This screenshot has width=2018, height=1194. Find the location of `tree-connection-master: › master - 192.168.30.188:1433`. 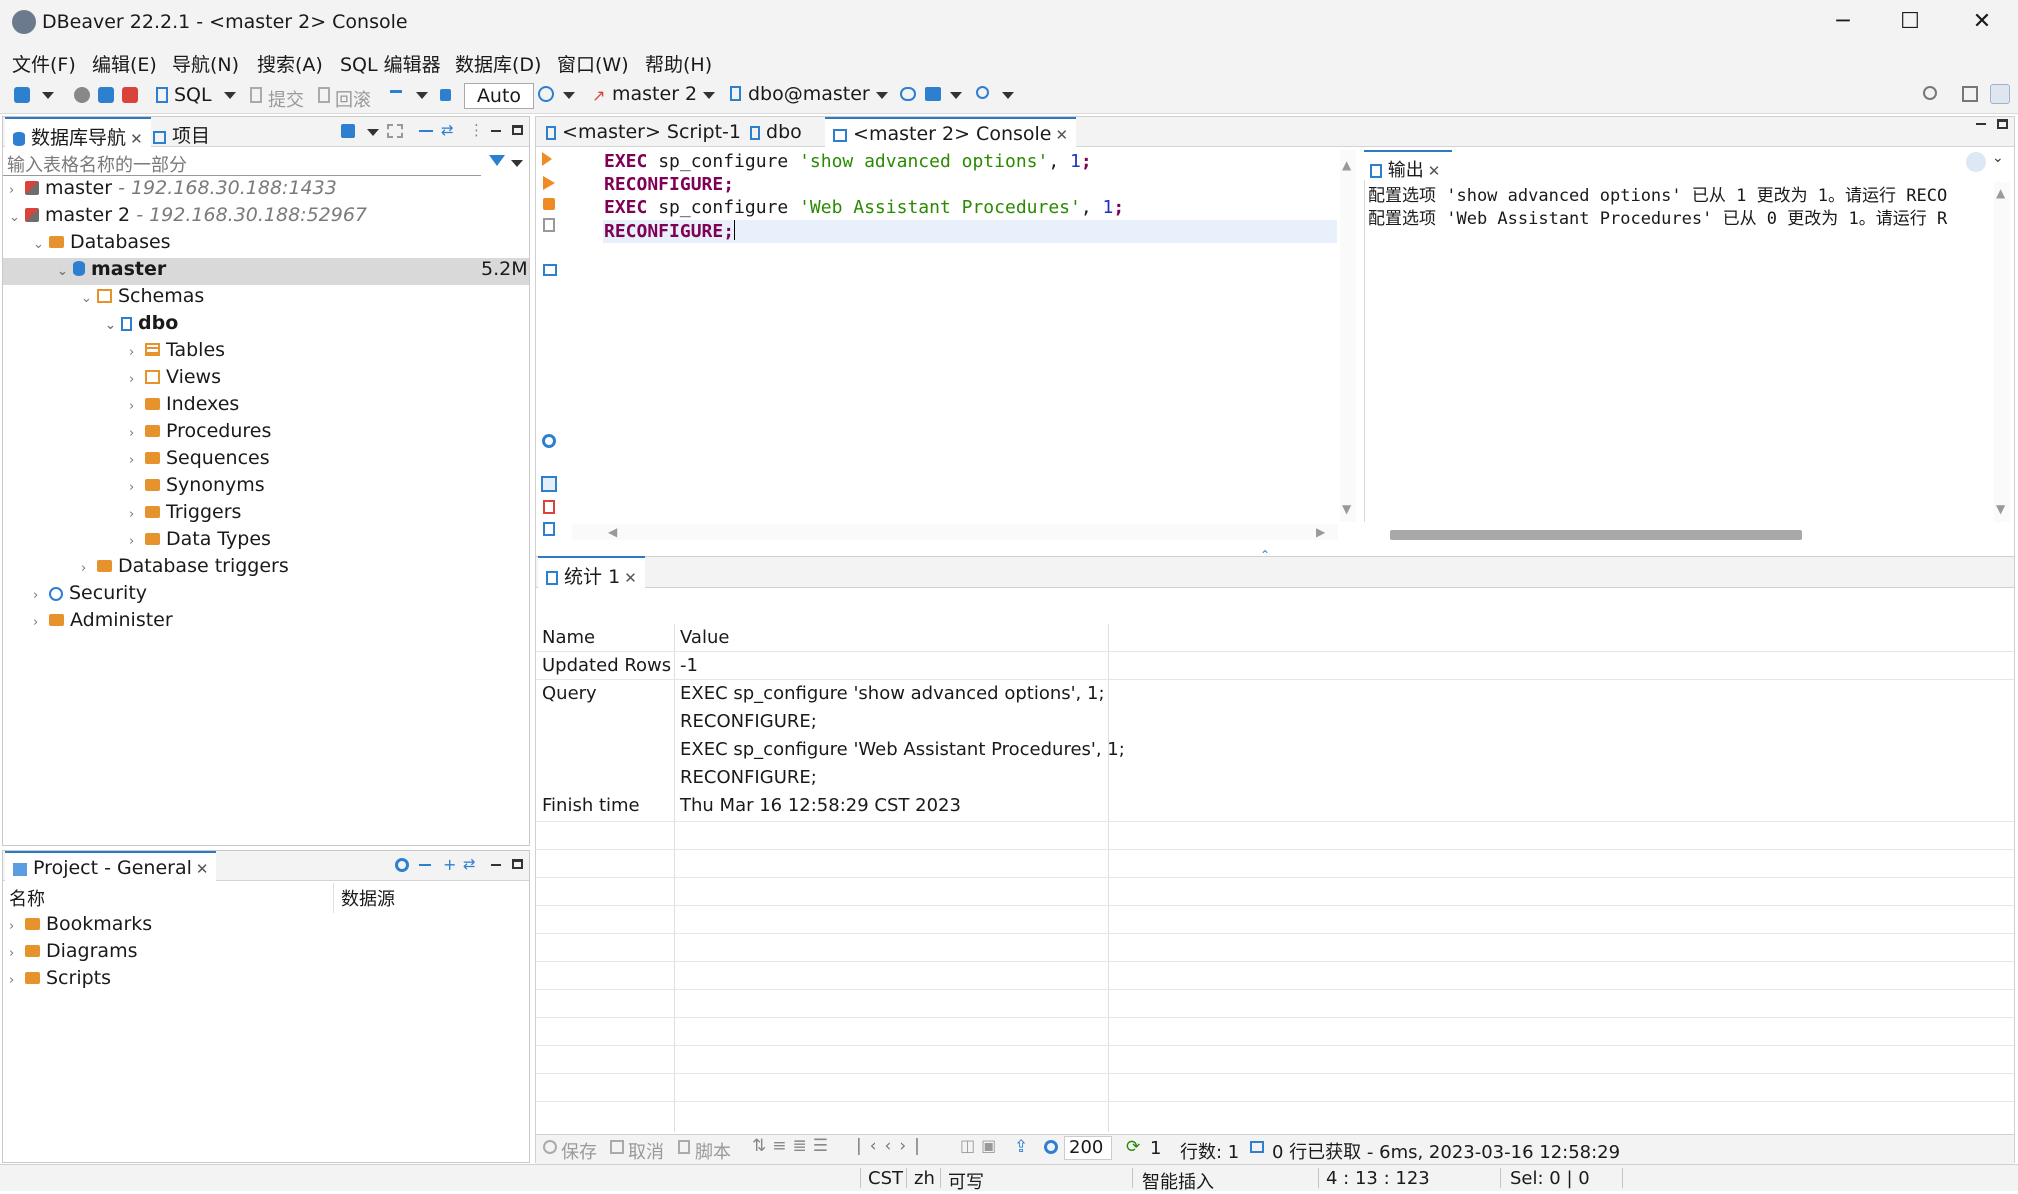

tree-connection-master: › master - 192.168.30.188:1433 is located at coordinates (173, 190).